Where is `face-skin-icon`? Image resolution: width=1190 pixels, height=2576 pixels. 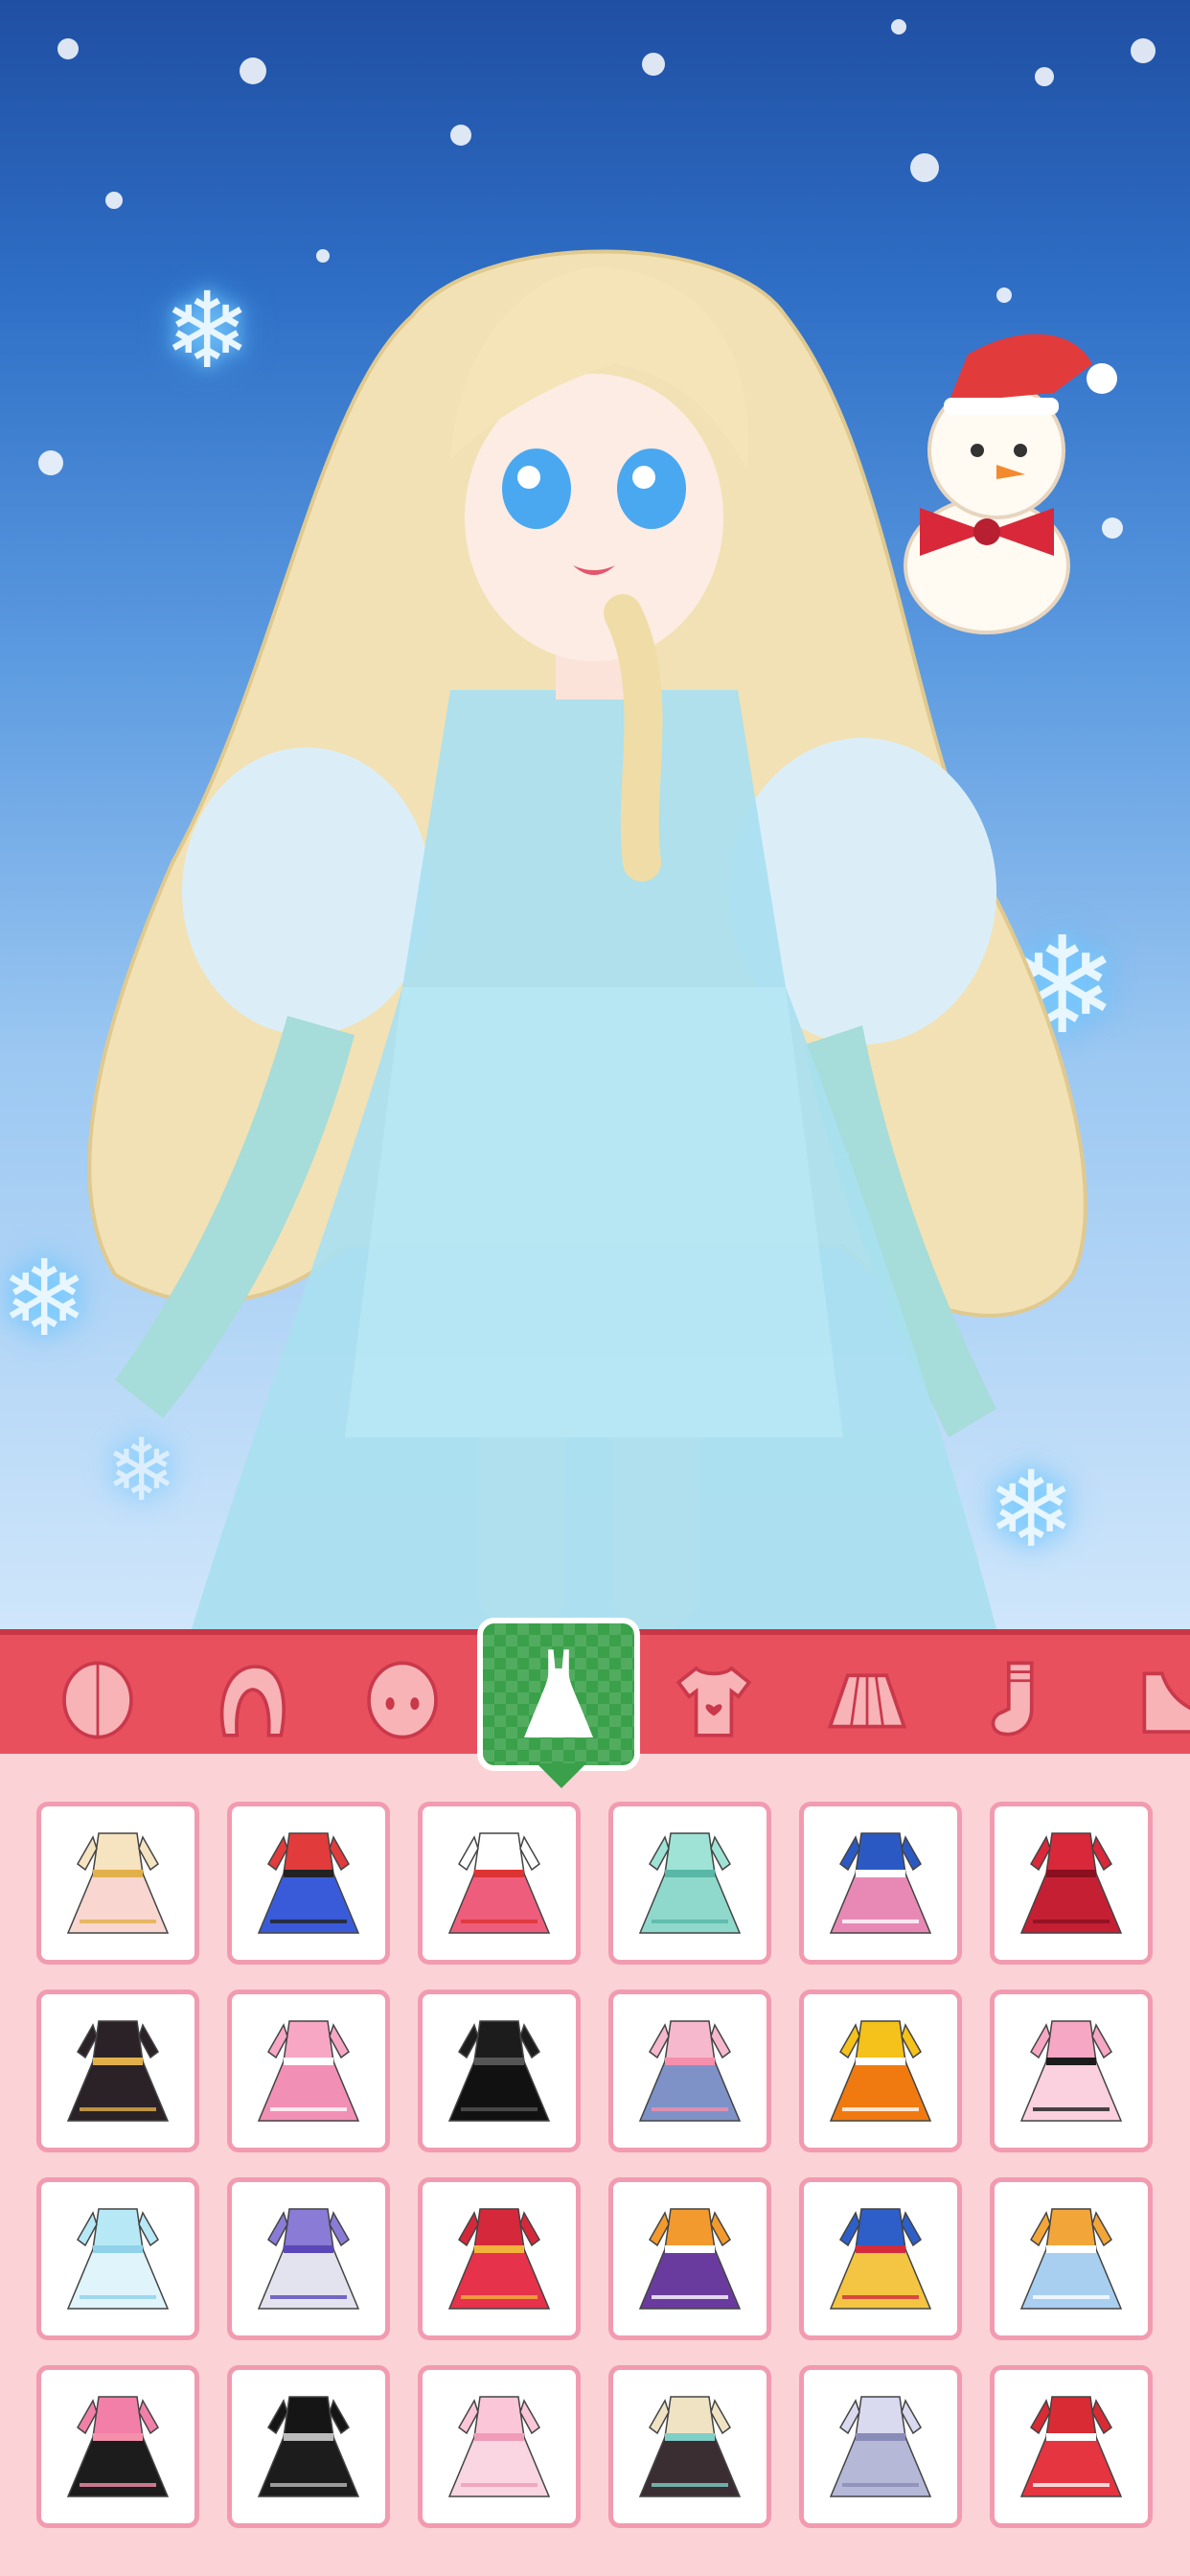 face-skin-icon is located at coordinates (97, 1700).